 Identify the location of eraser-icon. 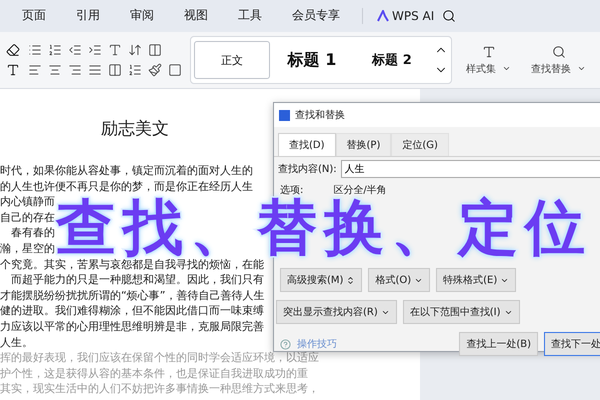
(13, 50).